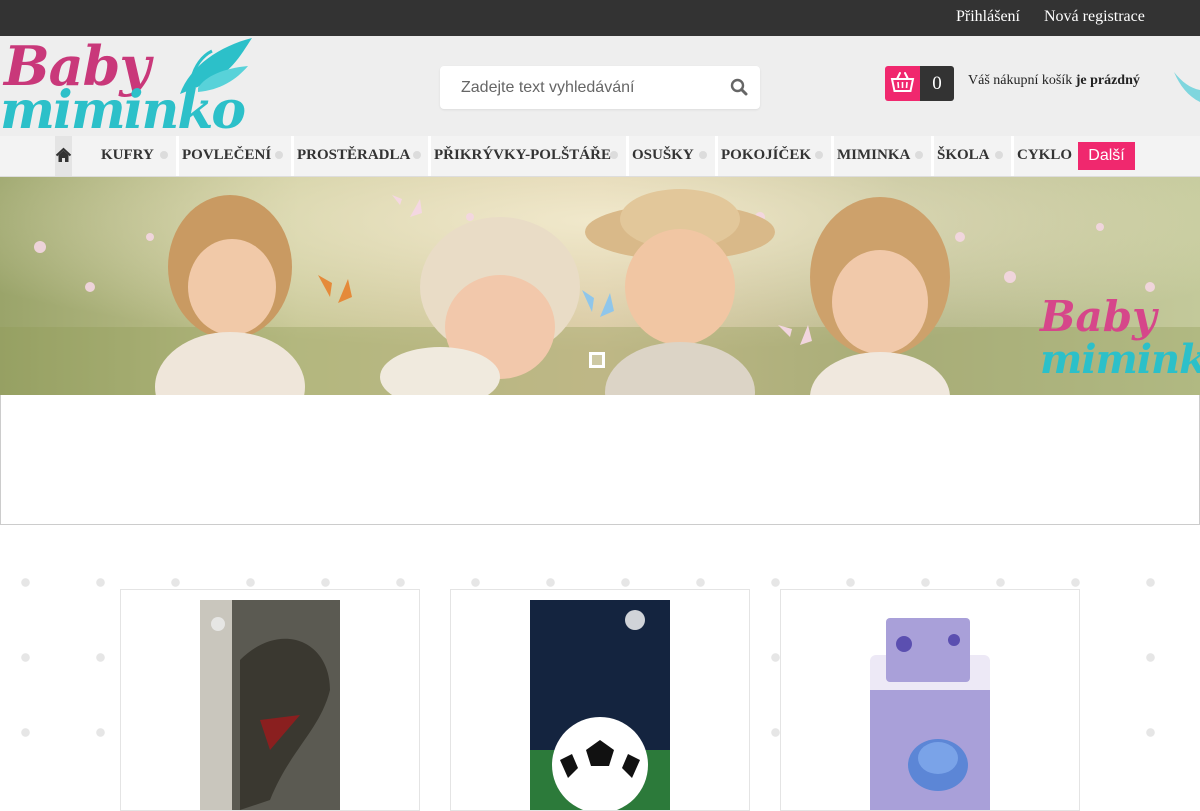 The width and height of the screenshot is (1200, 811). I want to click on slider-dot, so click(597, 360).